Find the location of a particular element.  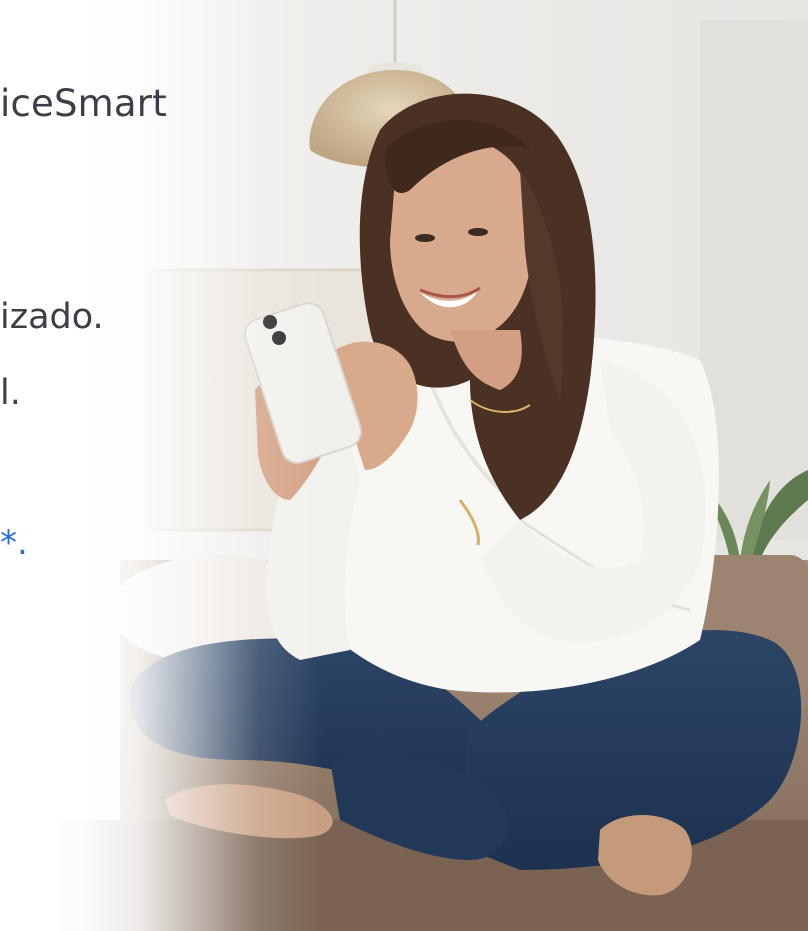

headline-line-2: l. is located at coordinates (10, 393).